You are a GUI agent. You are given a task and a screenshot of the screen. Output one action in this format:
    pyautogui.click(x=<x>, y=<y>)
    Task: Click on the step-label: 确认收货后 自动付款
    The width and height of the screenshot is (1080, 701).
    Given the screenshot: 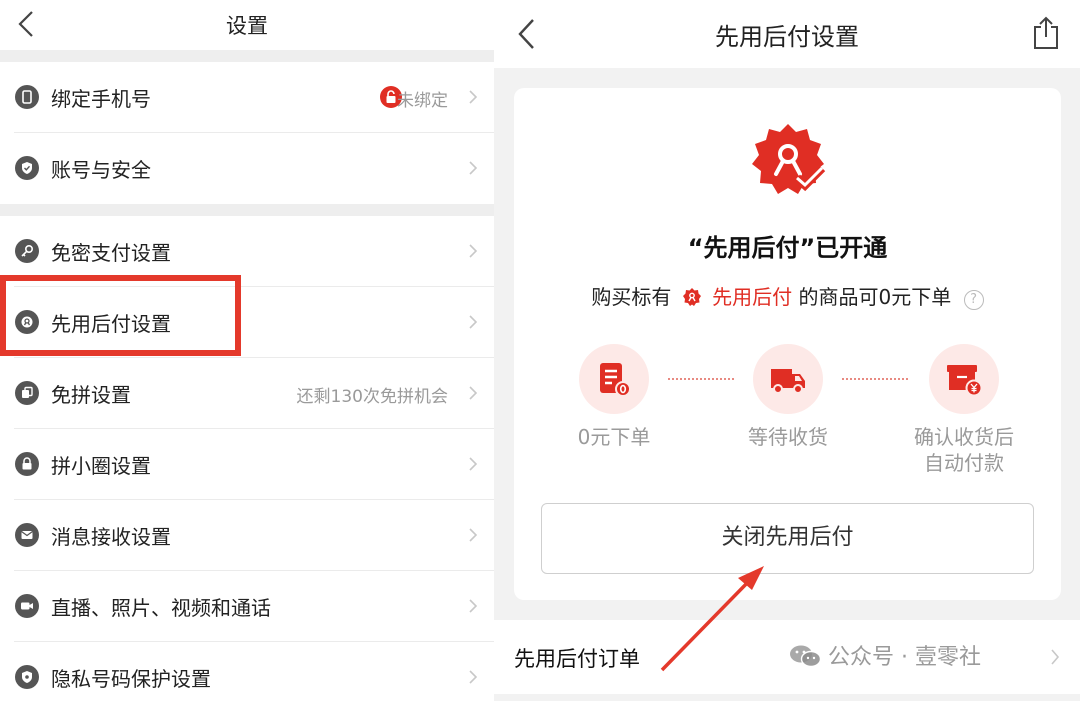 What is the action you would take?
    pyautogui.click(x=964, y=450)
    